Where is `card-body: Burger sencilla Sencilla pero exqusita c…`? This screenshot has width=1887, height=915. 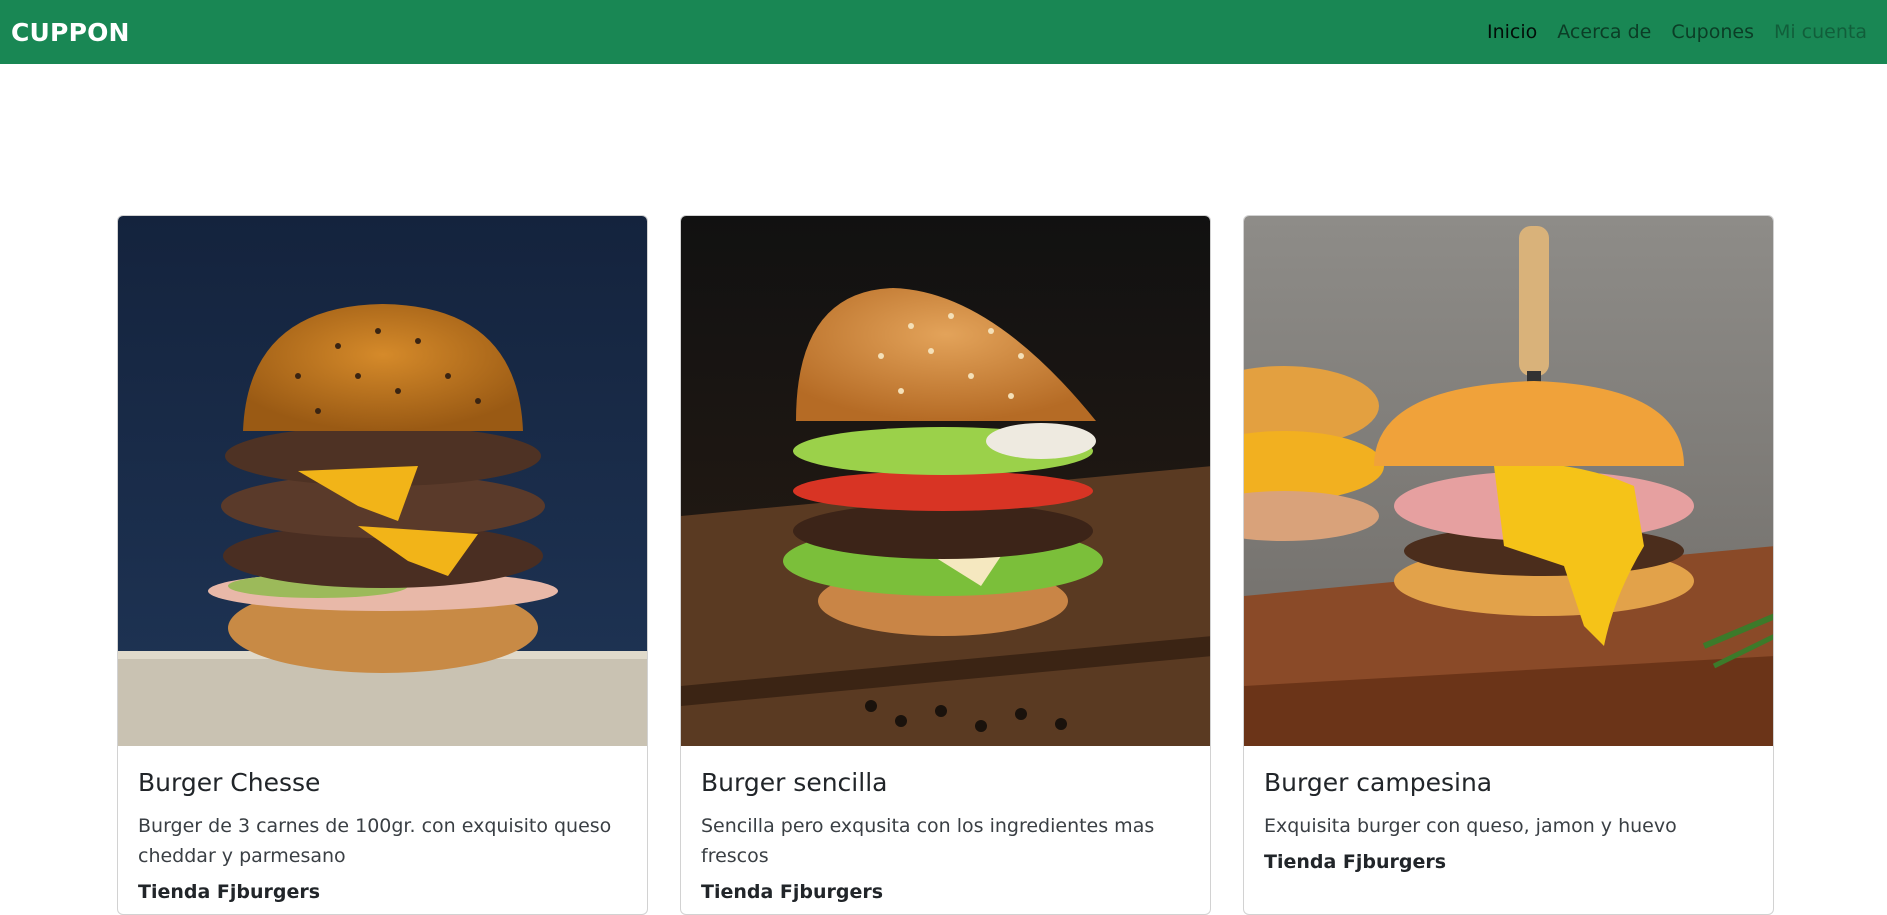 card-body: Burger sencilla Sencilla pero exqusita c… is located at coordinates (945, 830).